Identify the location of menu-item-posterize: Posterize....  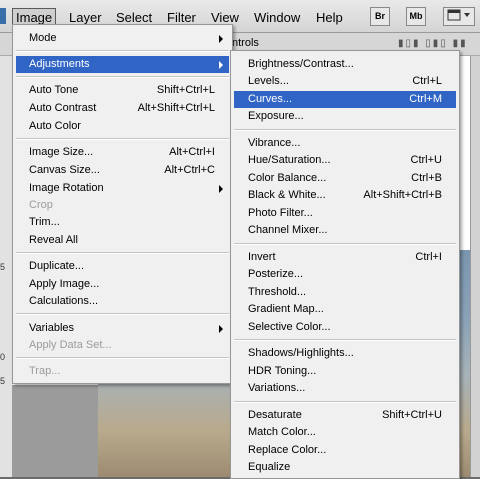
(345, 274).